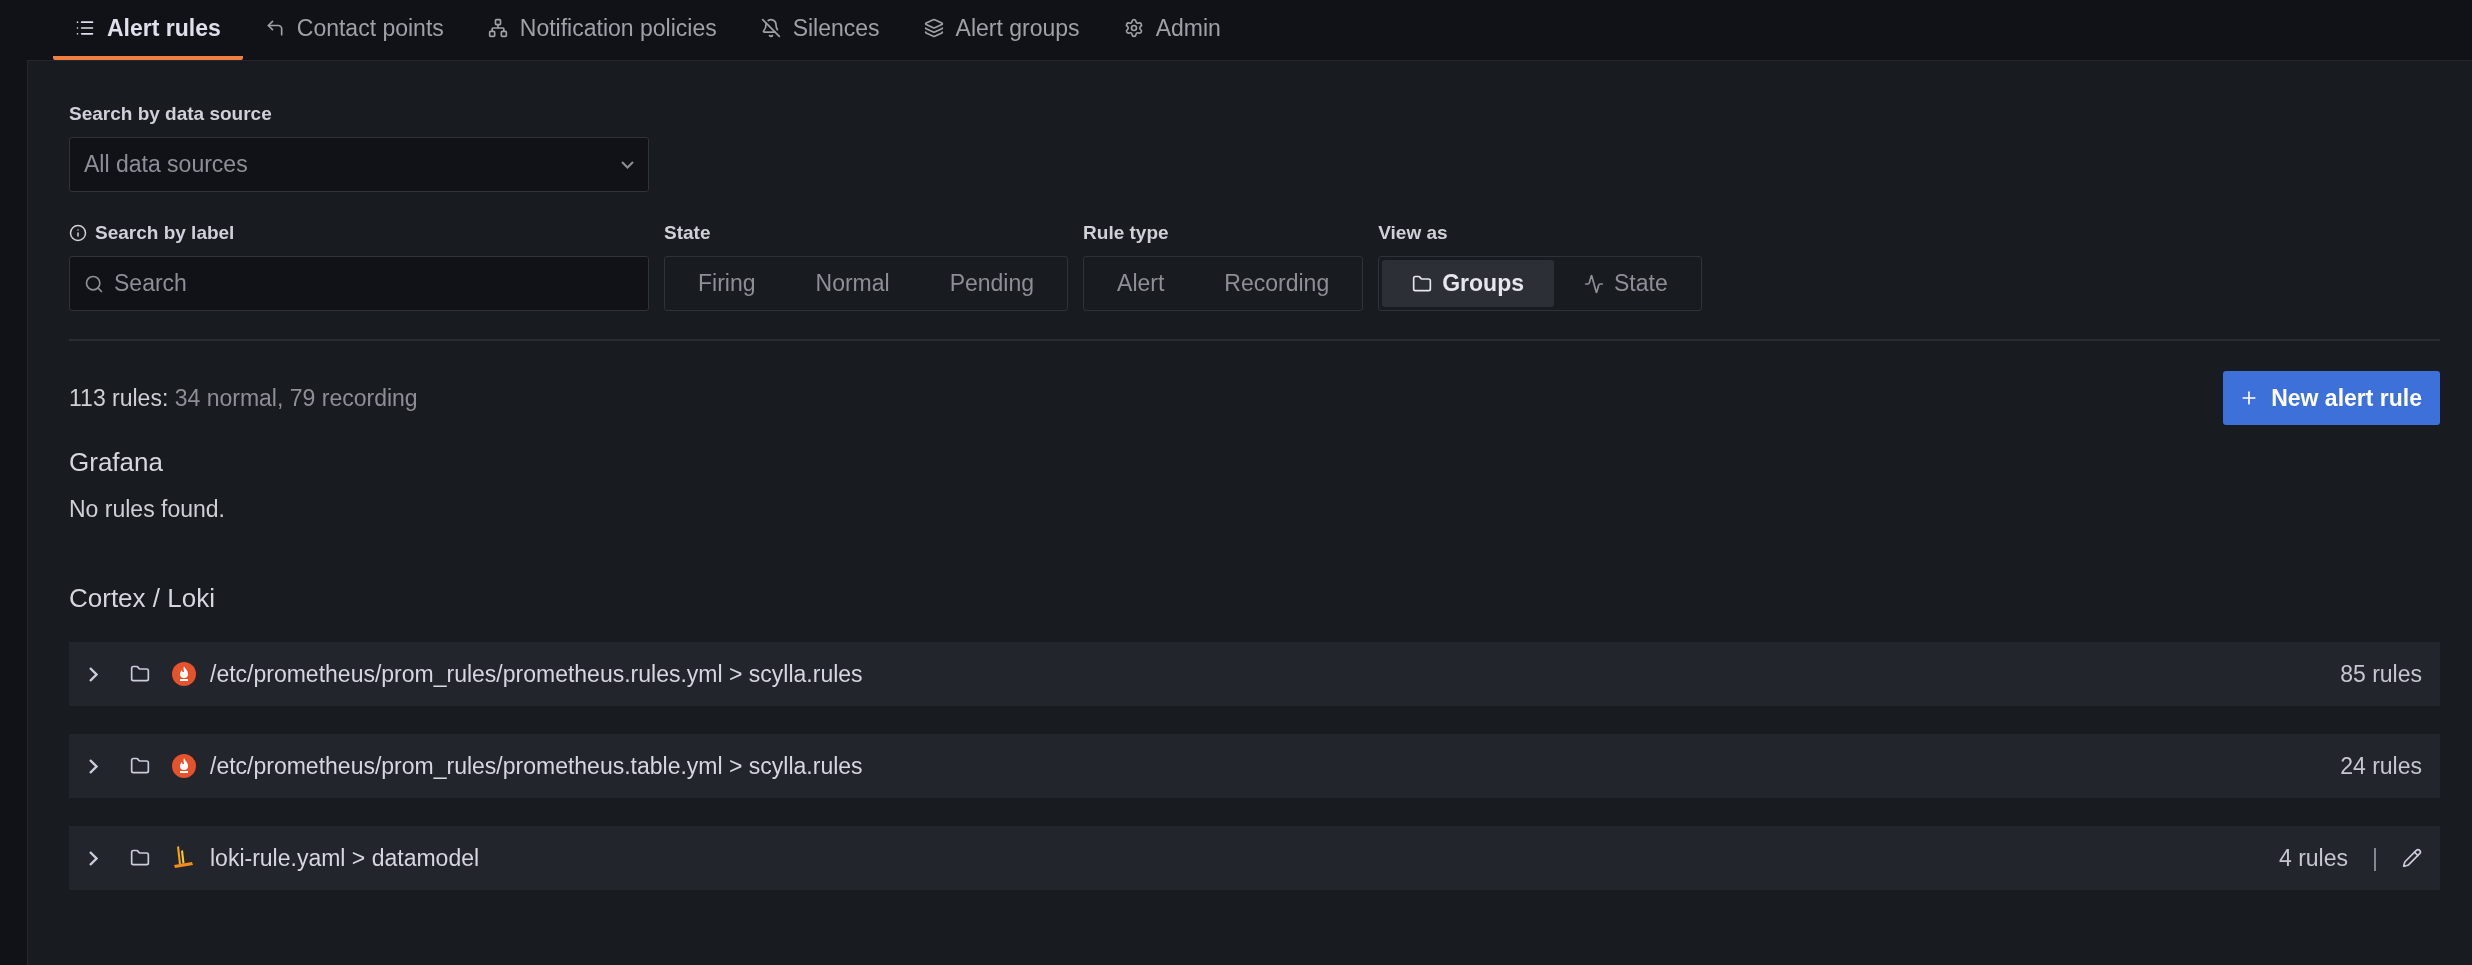 The height and width of the screenshot is (965, 2472). I want to click on arrow-icon, so click(274, 28).